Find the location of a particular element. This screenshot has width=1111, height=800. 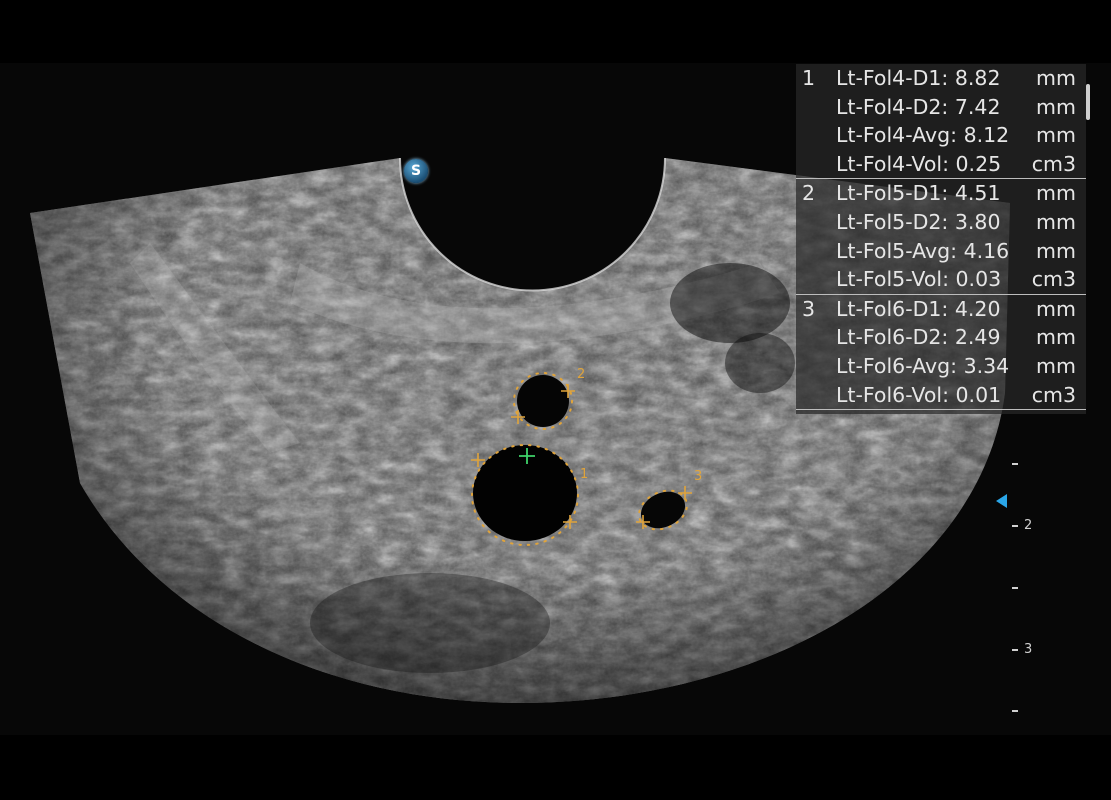

measurement-label: Lt-Fol6-D2: is located at coordinates (892, 337).